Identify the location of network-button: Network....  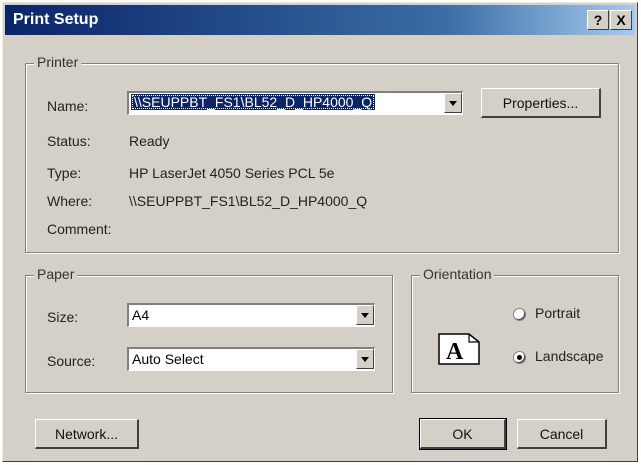
(87, 434).